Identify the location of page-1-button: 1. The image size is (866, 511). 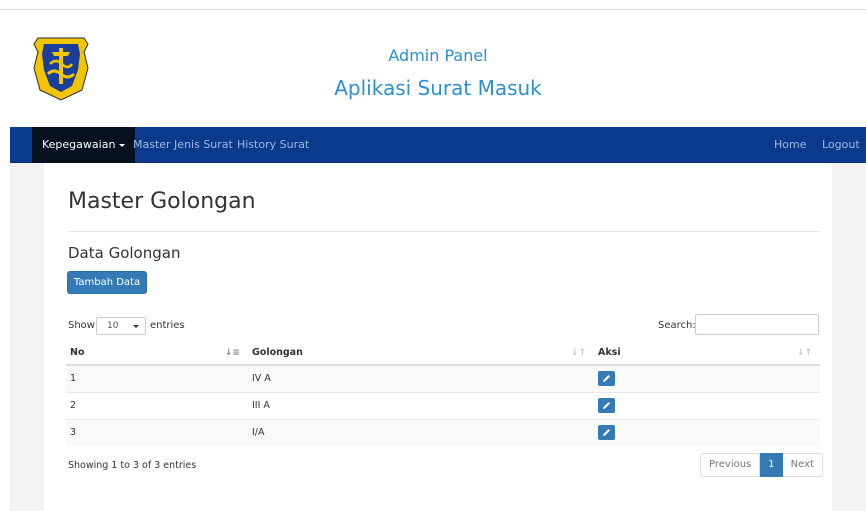
(771, 465).